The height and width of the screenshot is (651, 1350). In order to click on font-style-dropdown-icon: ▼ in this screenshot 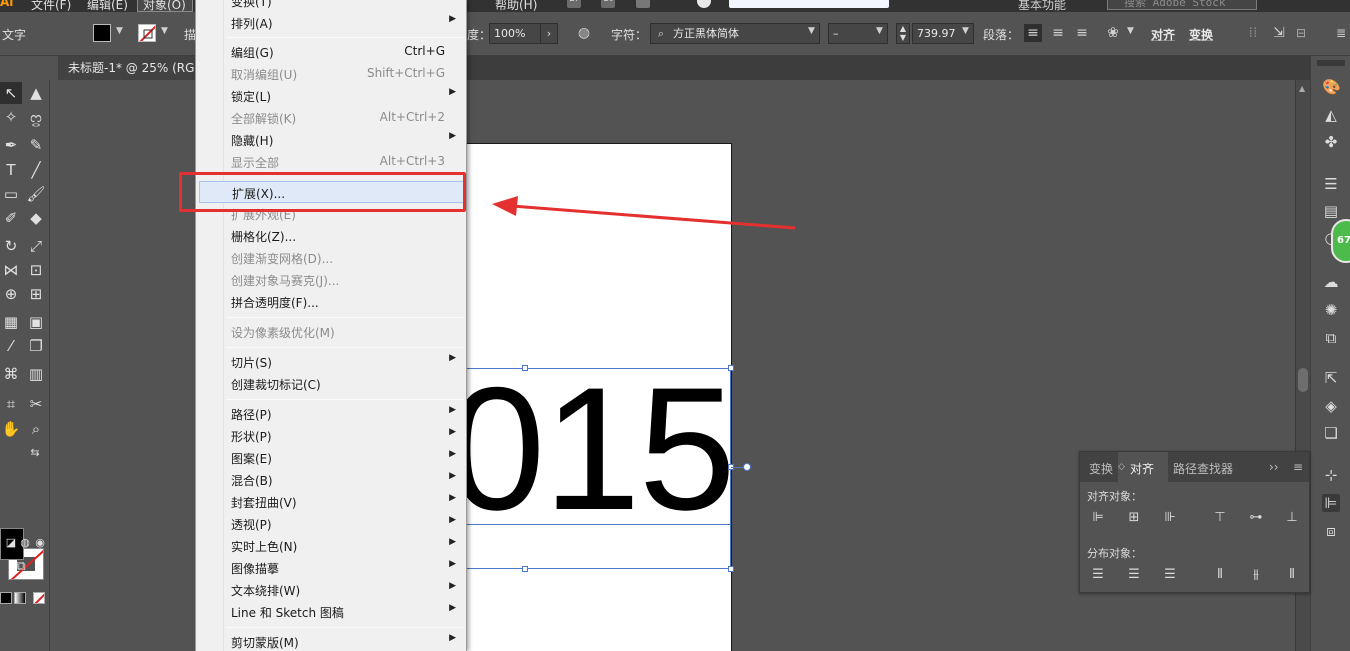, I will do `click(879, 31)`.